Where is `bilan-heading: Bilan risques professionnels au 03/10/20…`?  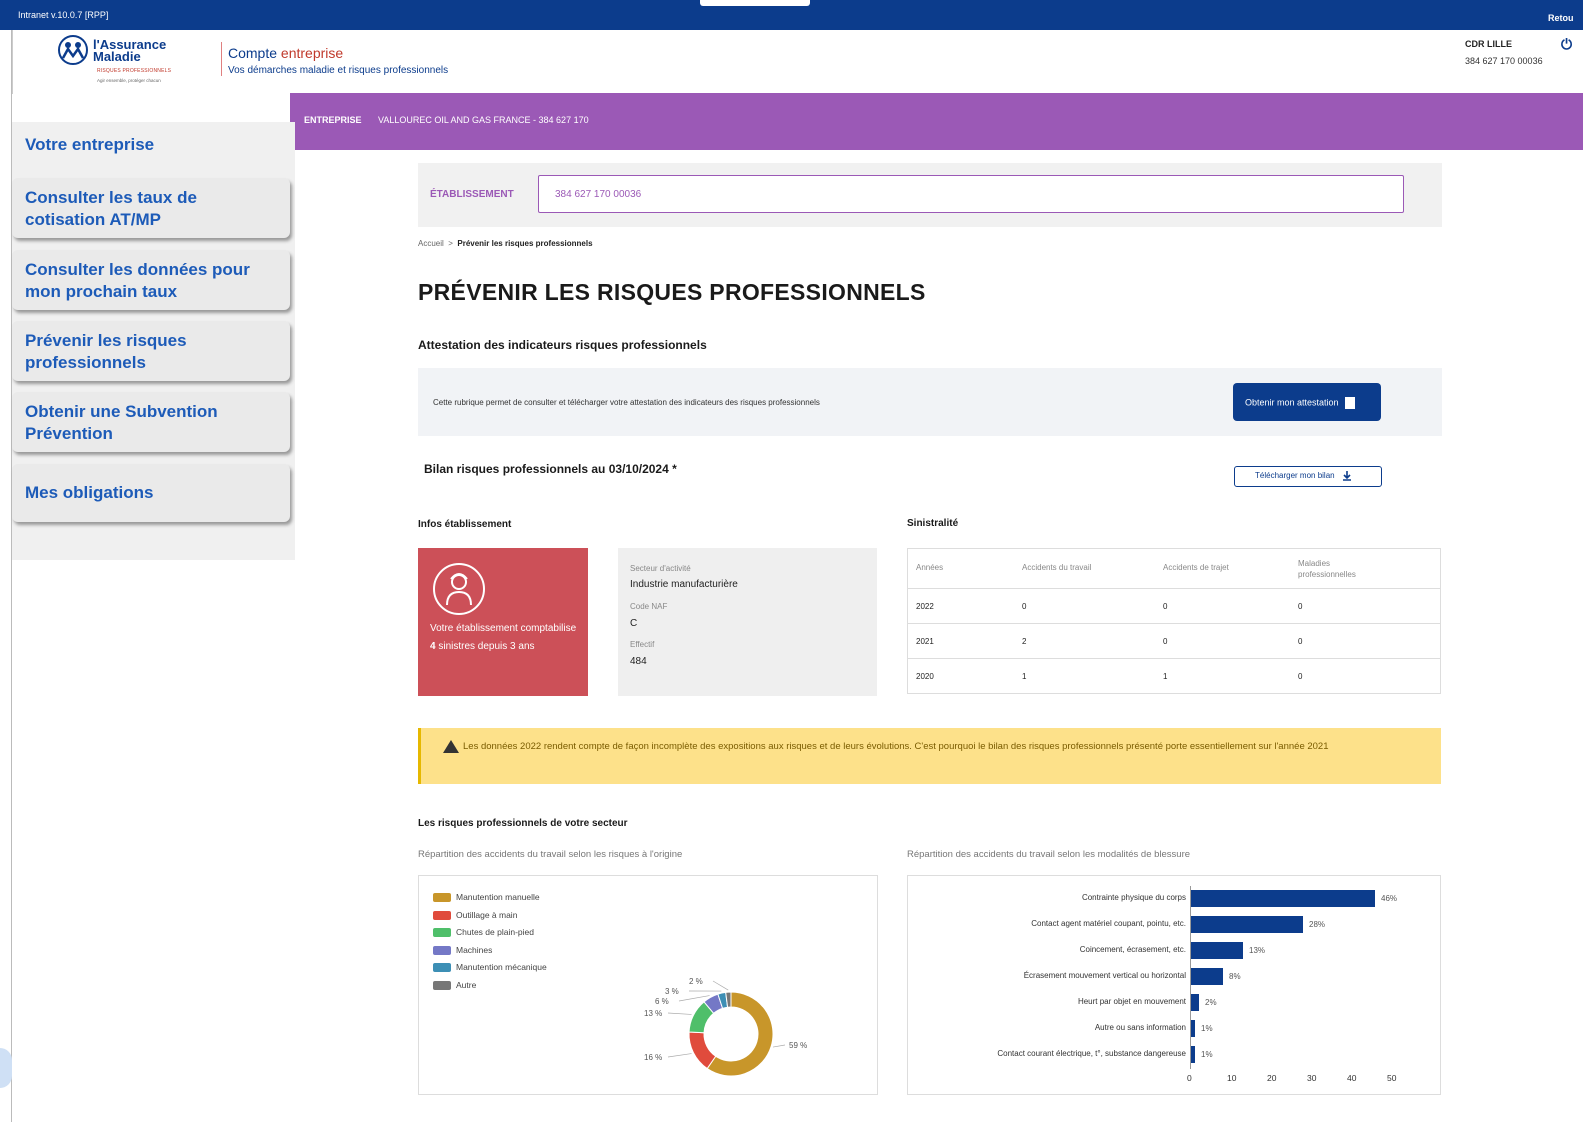 bilan-heading: Bilan risques professionnels au 03/10/20… is located at coordinates (550, 469).